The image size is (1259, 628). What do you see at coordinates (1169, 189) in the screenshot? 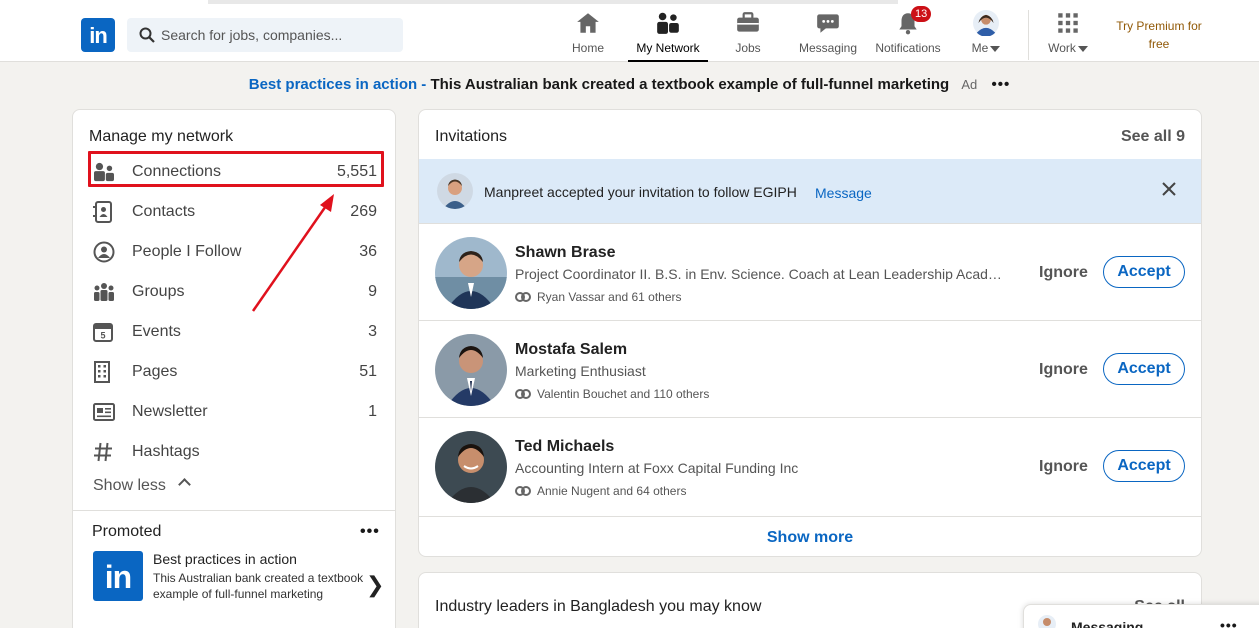
I see `close-icon` at bounding box center [1169, 189].